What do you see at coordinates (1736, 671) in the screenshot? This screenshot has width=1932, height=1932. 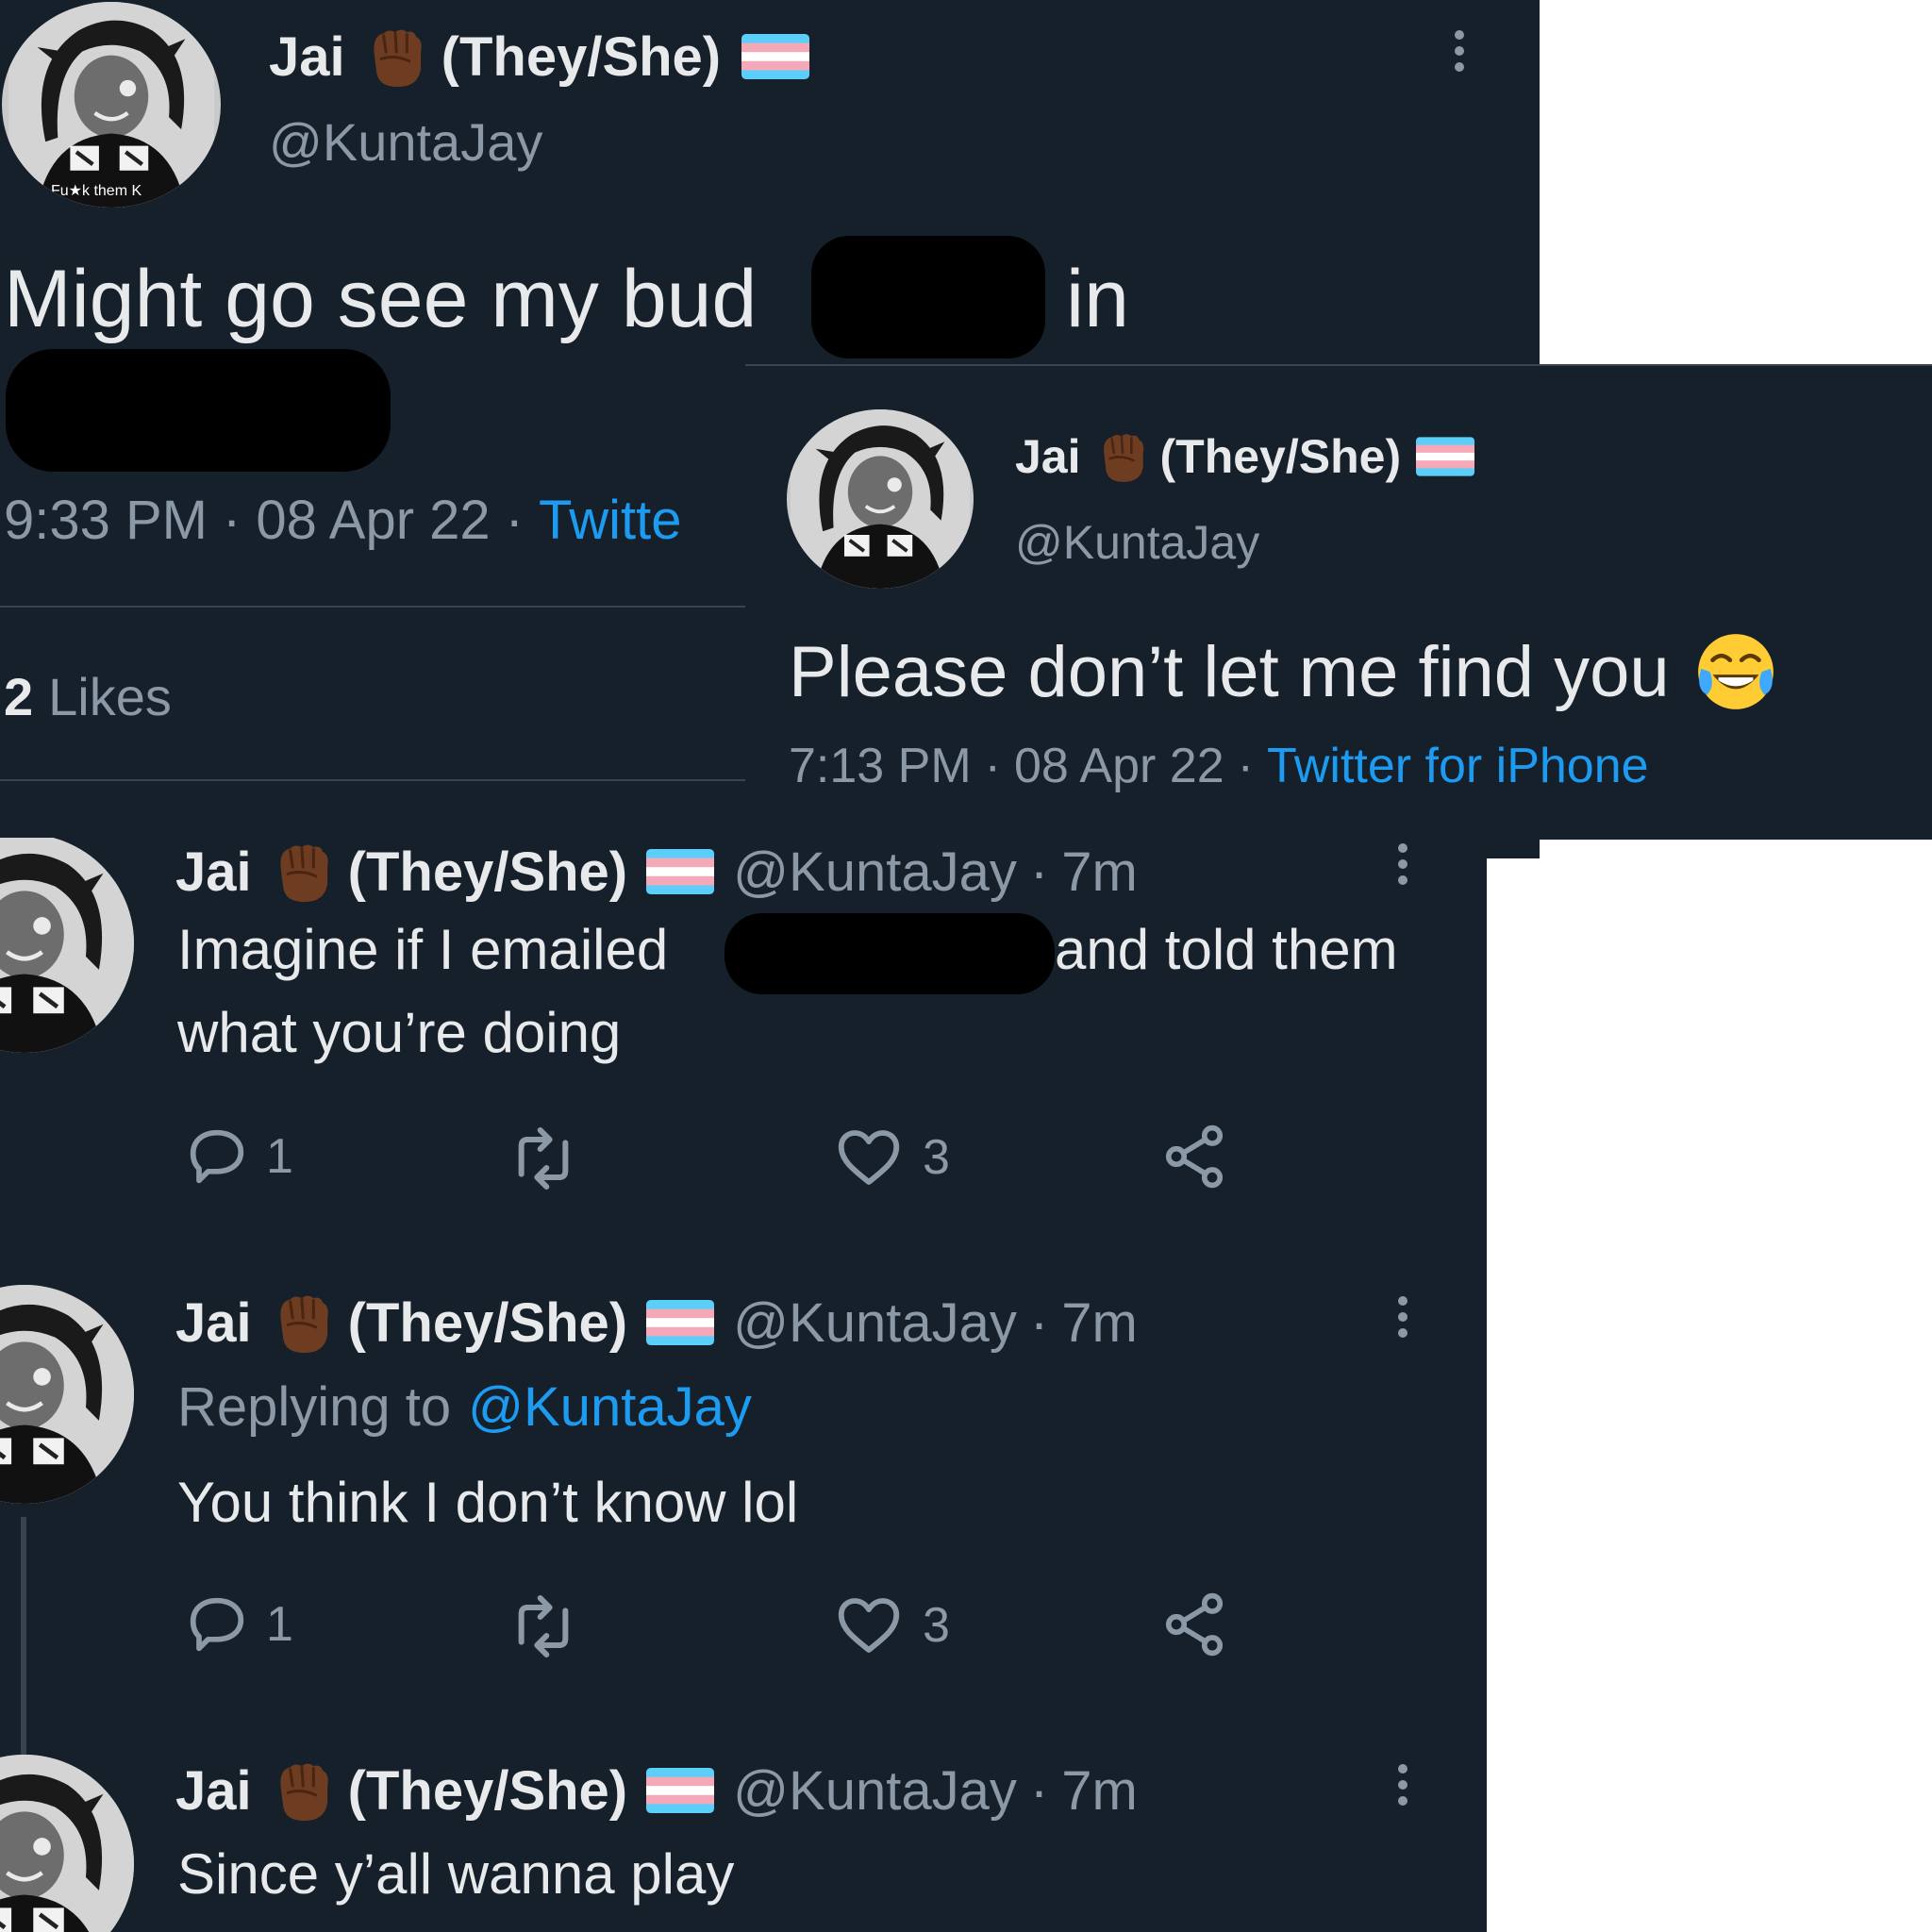 I see `laughing-emoji-icon` at bounding box center [1736, 671].